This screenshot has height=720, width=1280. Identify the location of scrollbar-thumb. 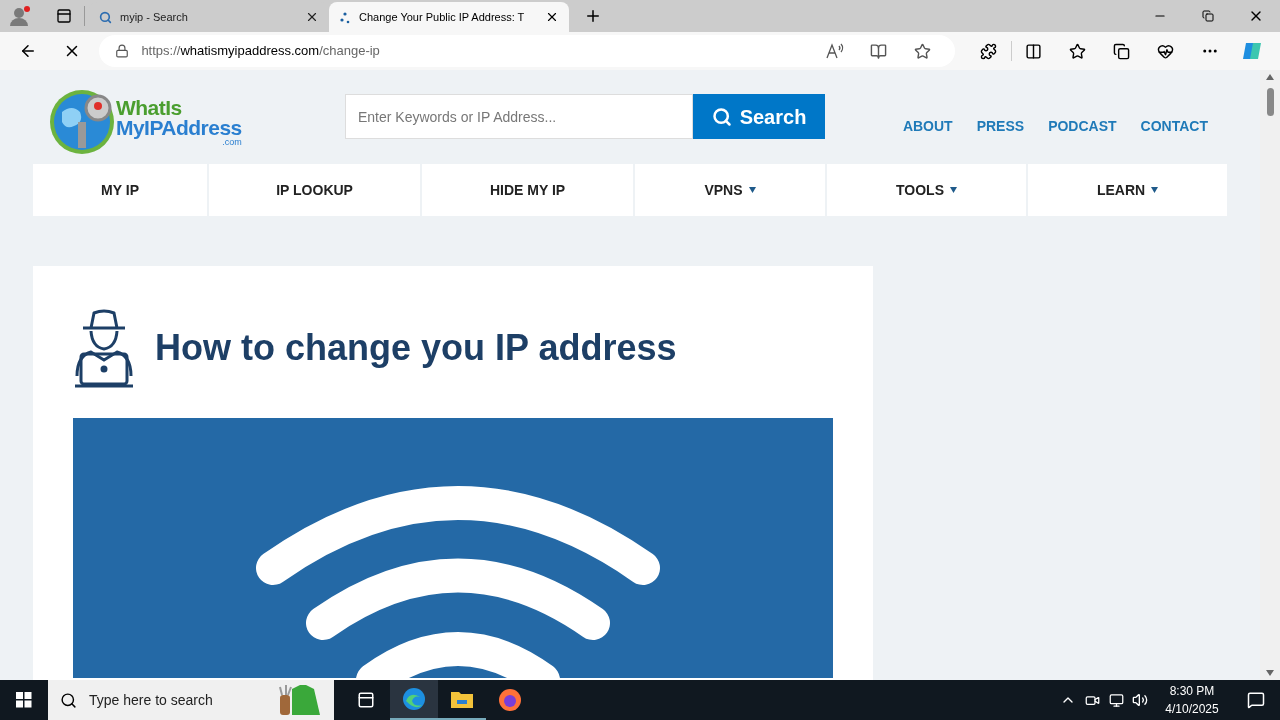
(1270, 102).